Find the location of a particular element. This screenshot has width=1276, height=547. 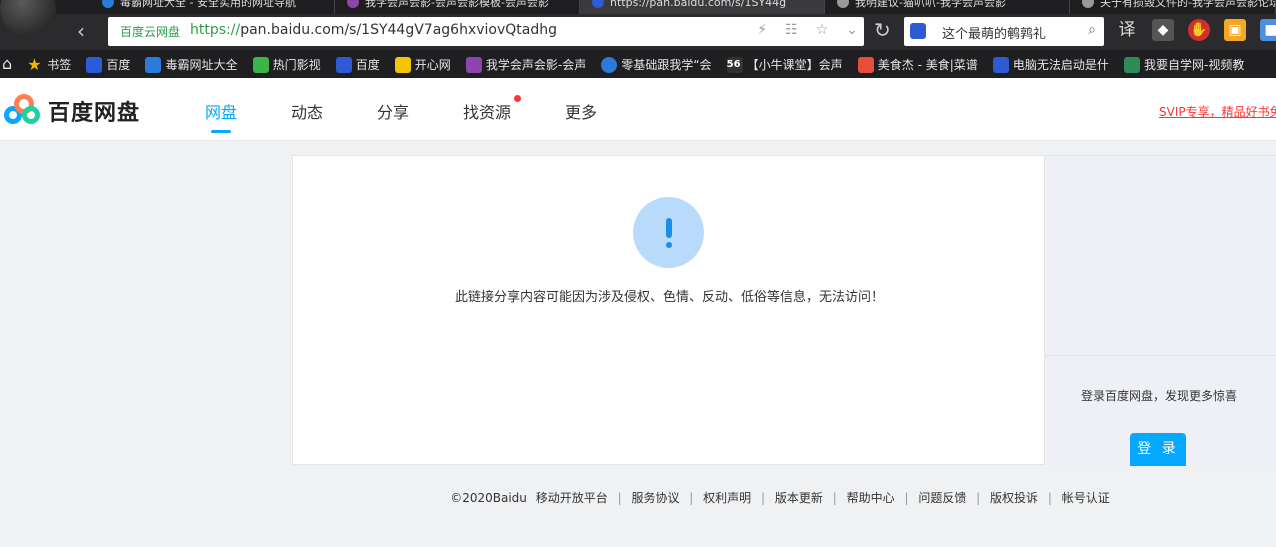

nav-item-netdisk: 网盘 is located at coordinates (221, 111).